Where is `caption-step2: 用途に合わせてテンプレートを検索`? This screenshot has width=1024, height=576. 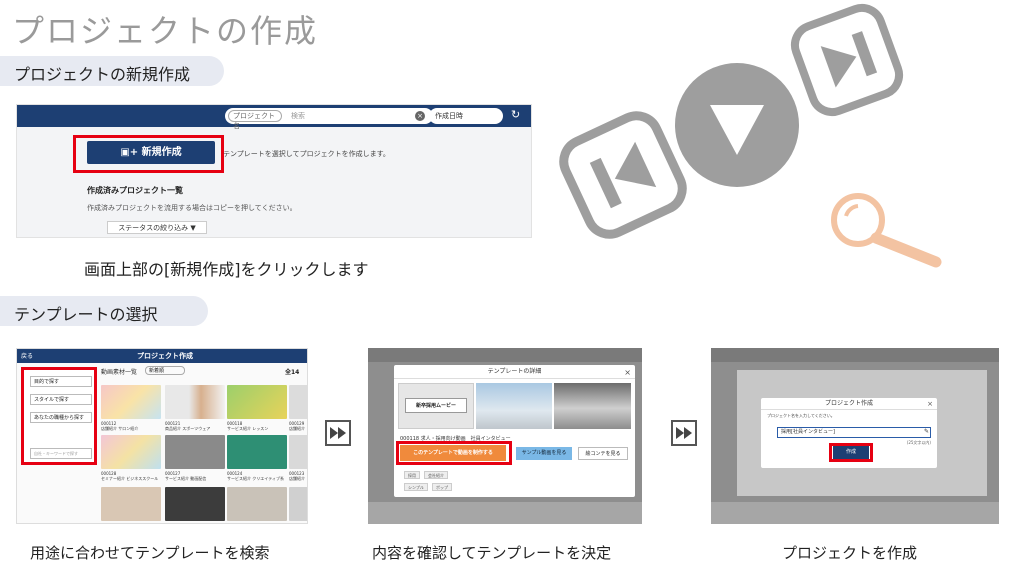
caption-step2: 用途に合わせてテンプレートを検索 is located at coordinates (150, 553).